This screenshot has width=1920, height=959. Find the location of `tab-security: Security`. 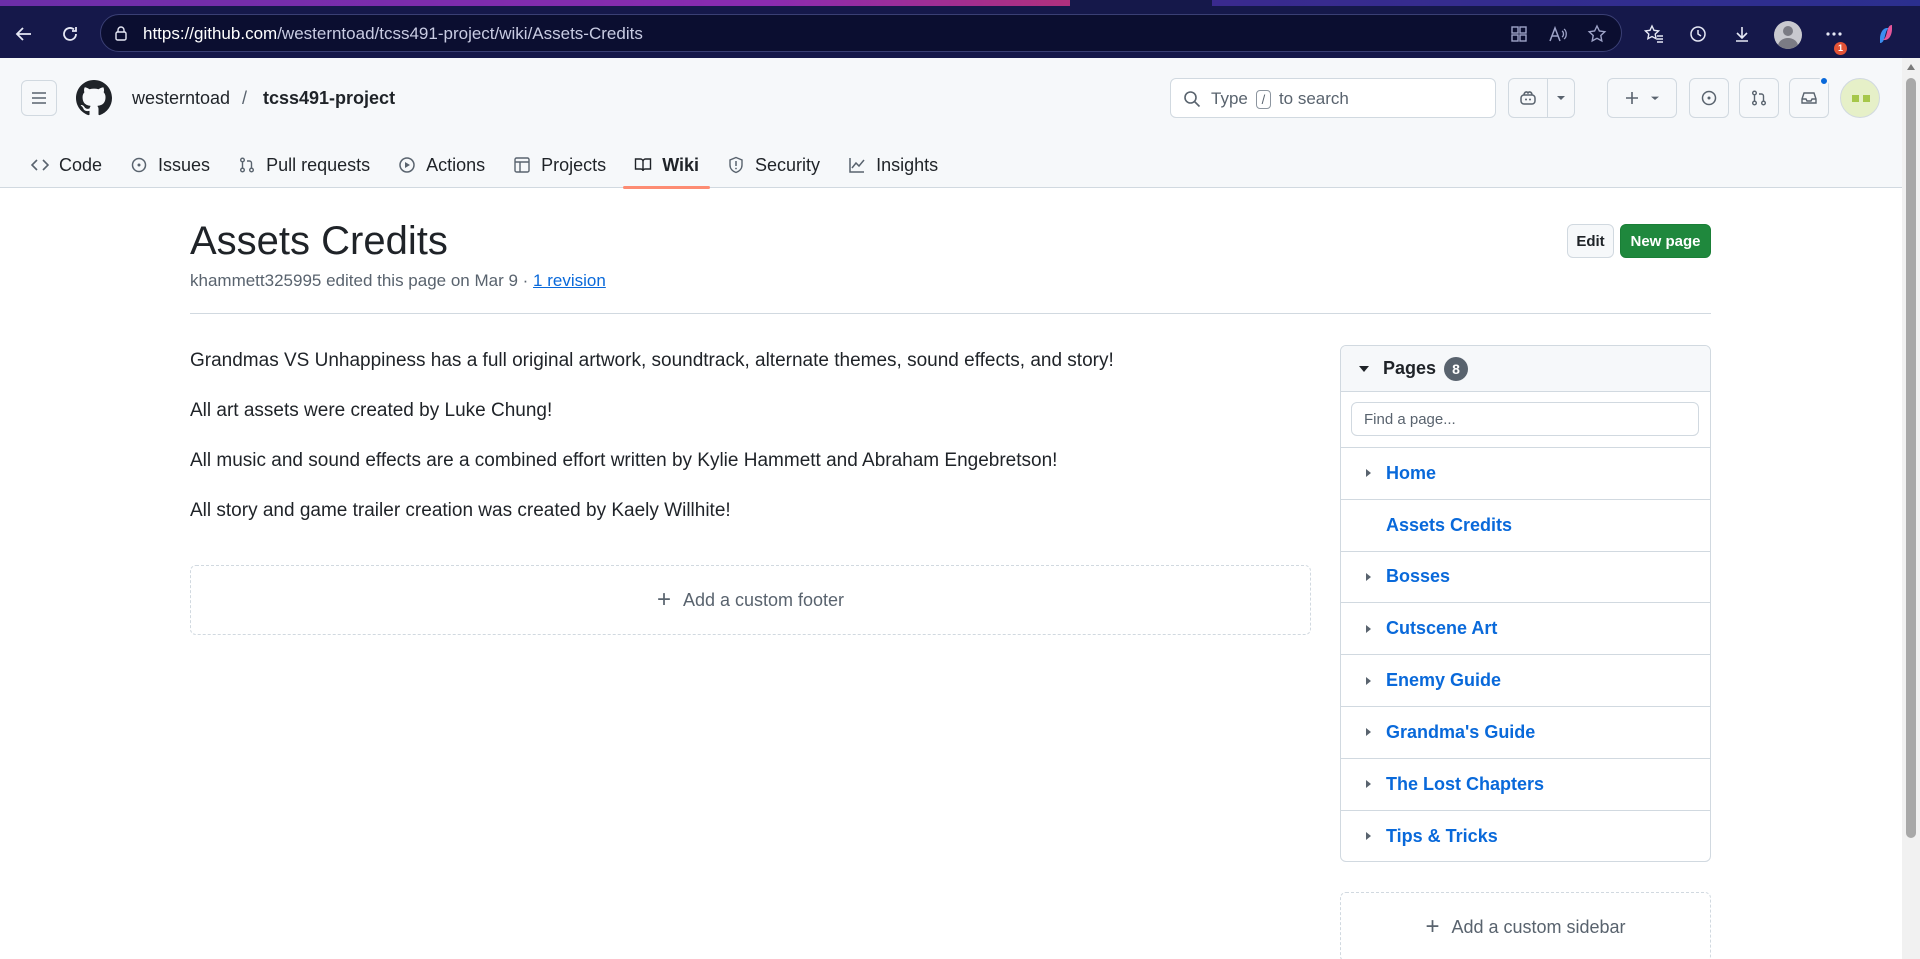

tab-security: Security is located at coordinates (773, 165).